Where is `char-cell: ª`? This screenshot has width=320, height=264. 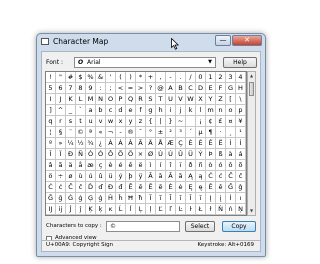 char-cell: ª is located at coordinates (91, 132).